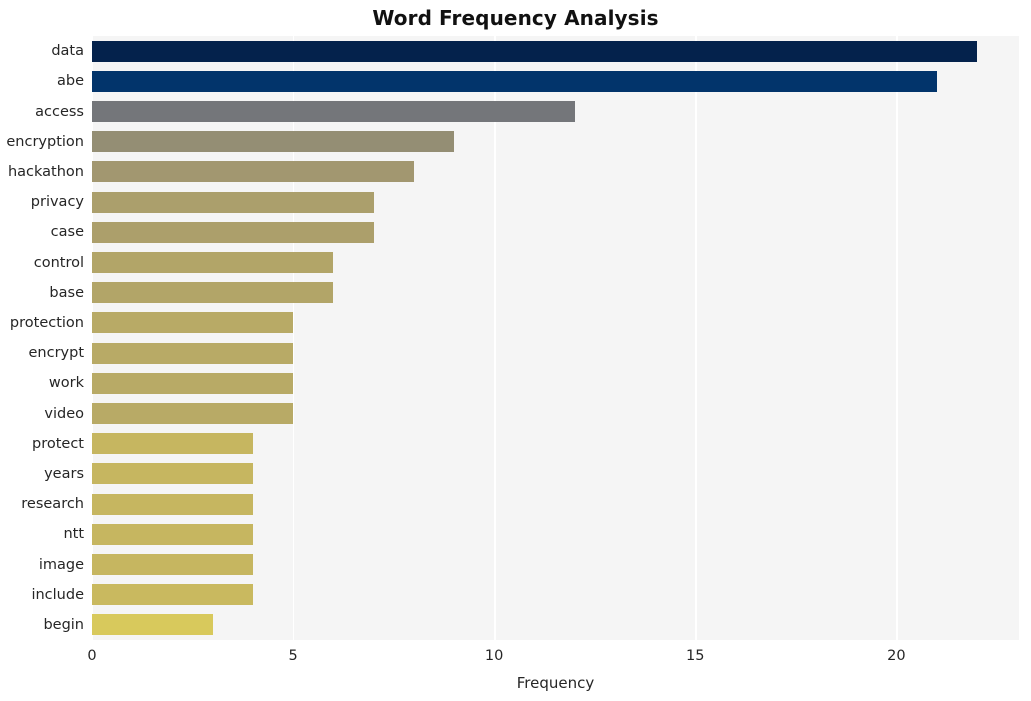 The height and width of the screenshot is (701, 1031). Describe the element at coordinates (293, 656) in the screenshot. I see `x-tick-label-5: 5` at that location.